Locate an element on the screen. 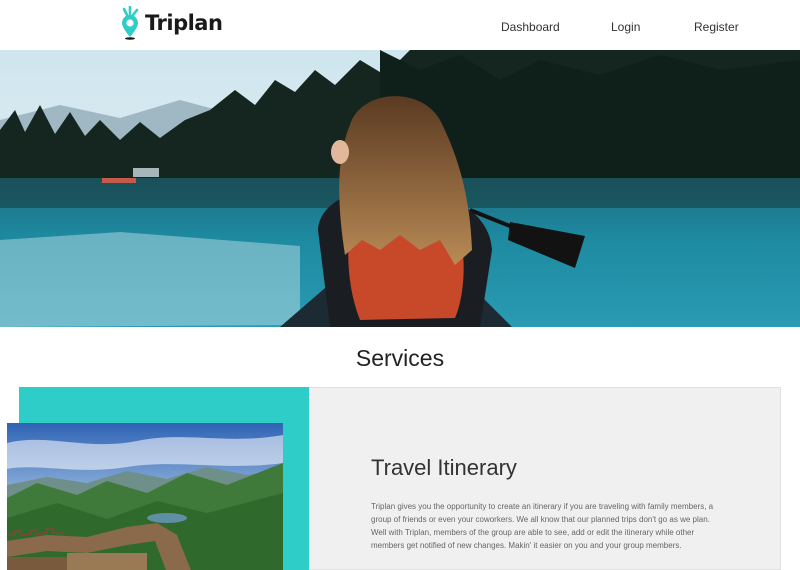  nav-link-login: Login is located at coordinates (625, 27).